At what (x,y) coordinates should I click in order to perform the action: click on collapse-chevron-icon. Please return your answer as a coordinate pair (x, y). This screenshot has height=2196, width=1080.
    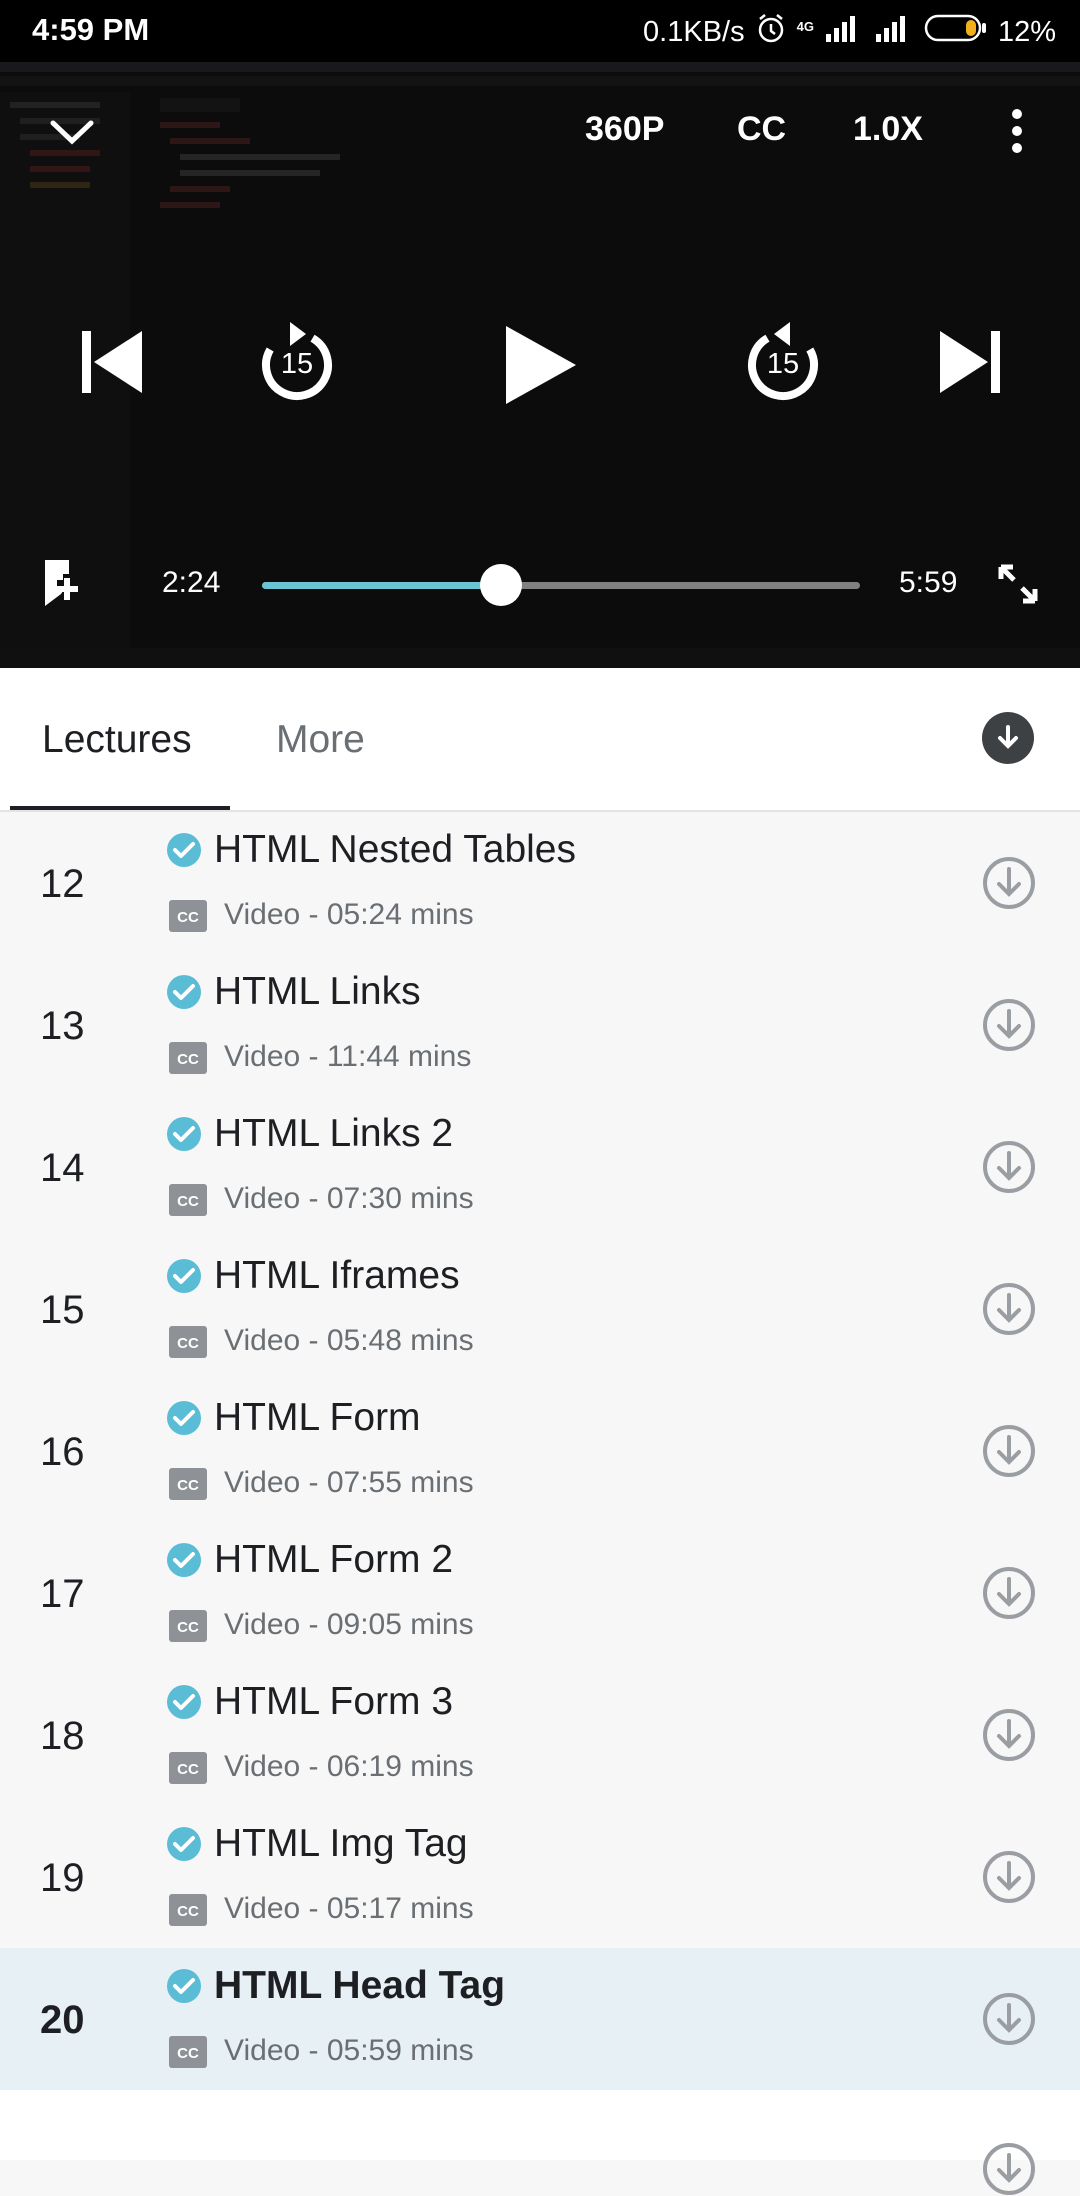
    Looking at the image, I should click on (72, 132).